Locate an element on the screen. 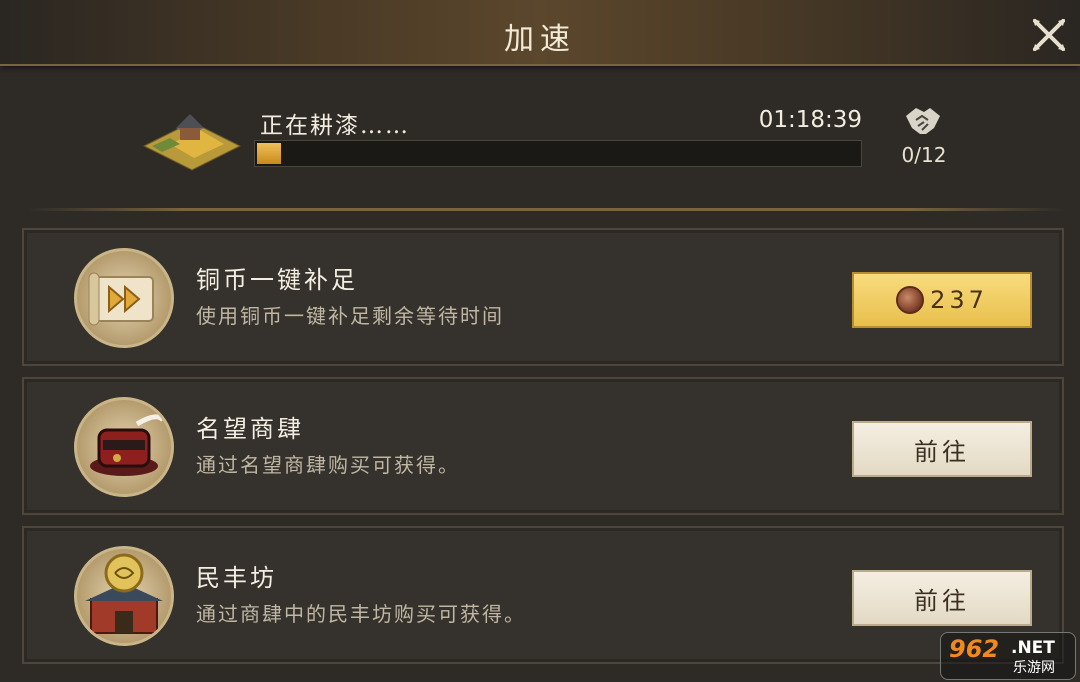 The width and height of the screenshot is (1080, 682). watermark-number: 962 is located at coordinates (974, 649).